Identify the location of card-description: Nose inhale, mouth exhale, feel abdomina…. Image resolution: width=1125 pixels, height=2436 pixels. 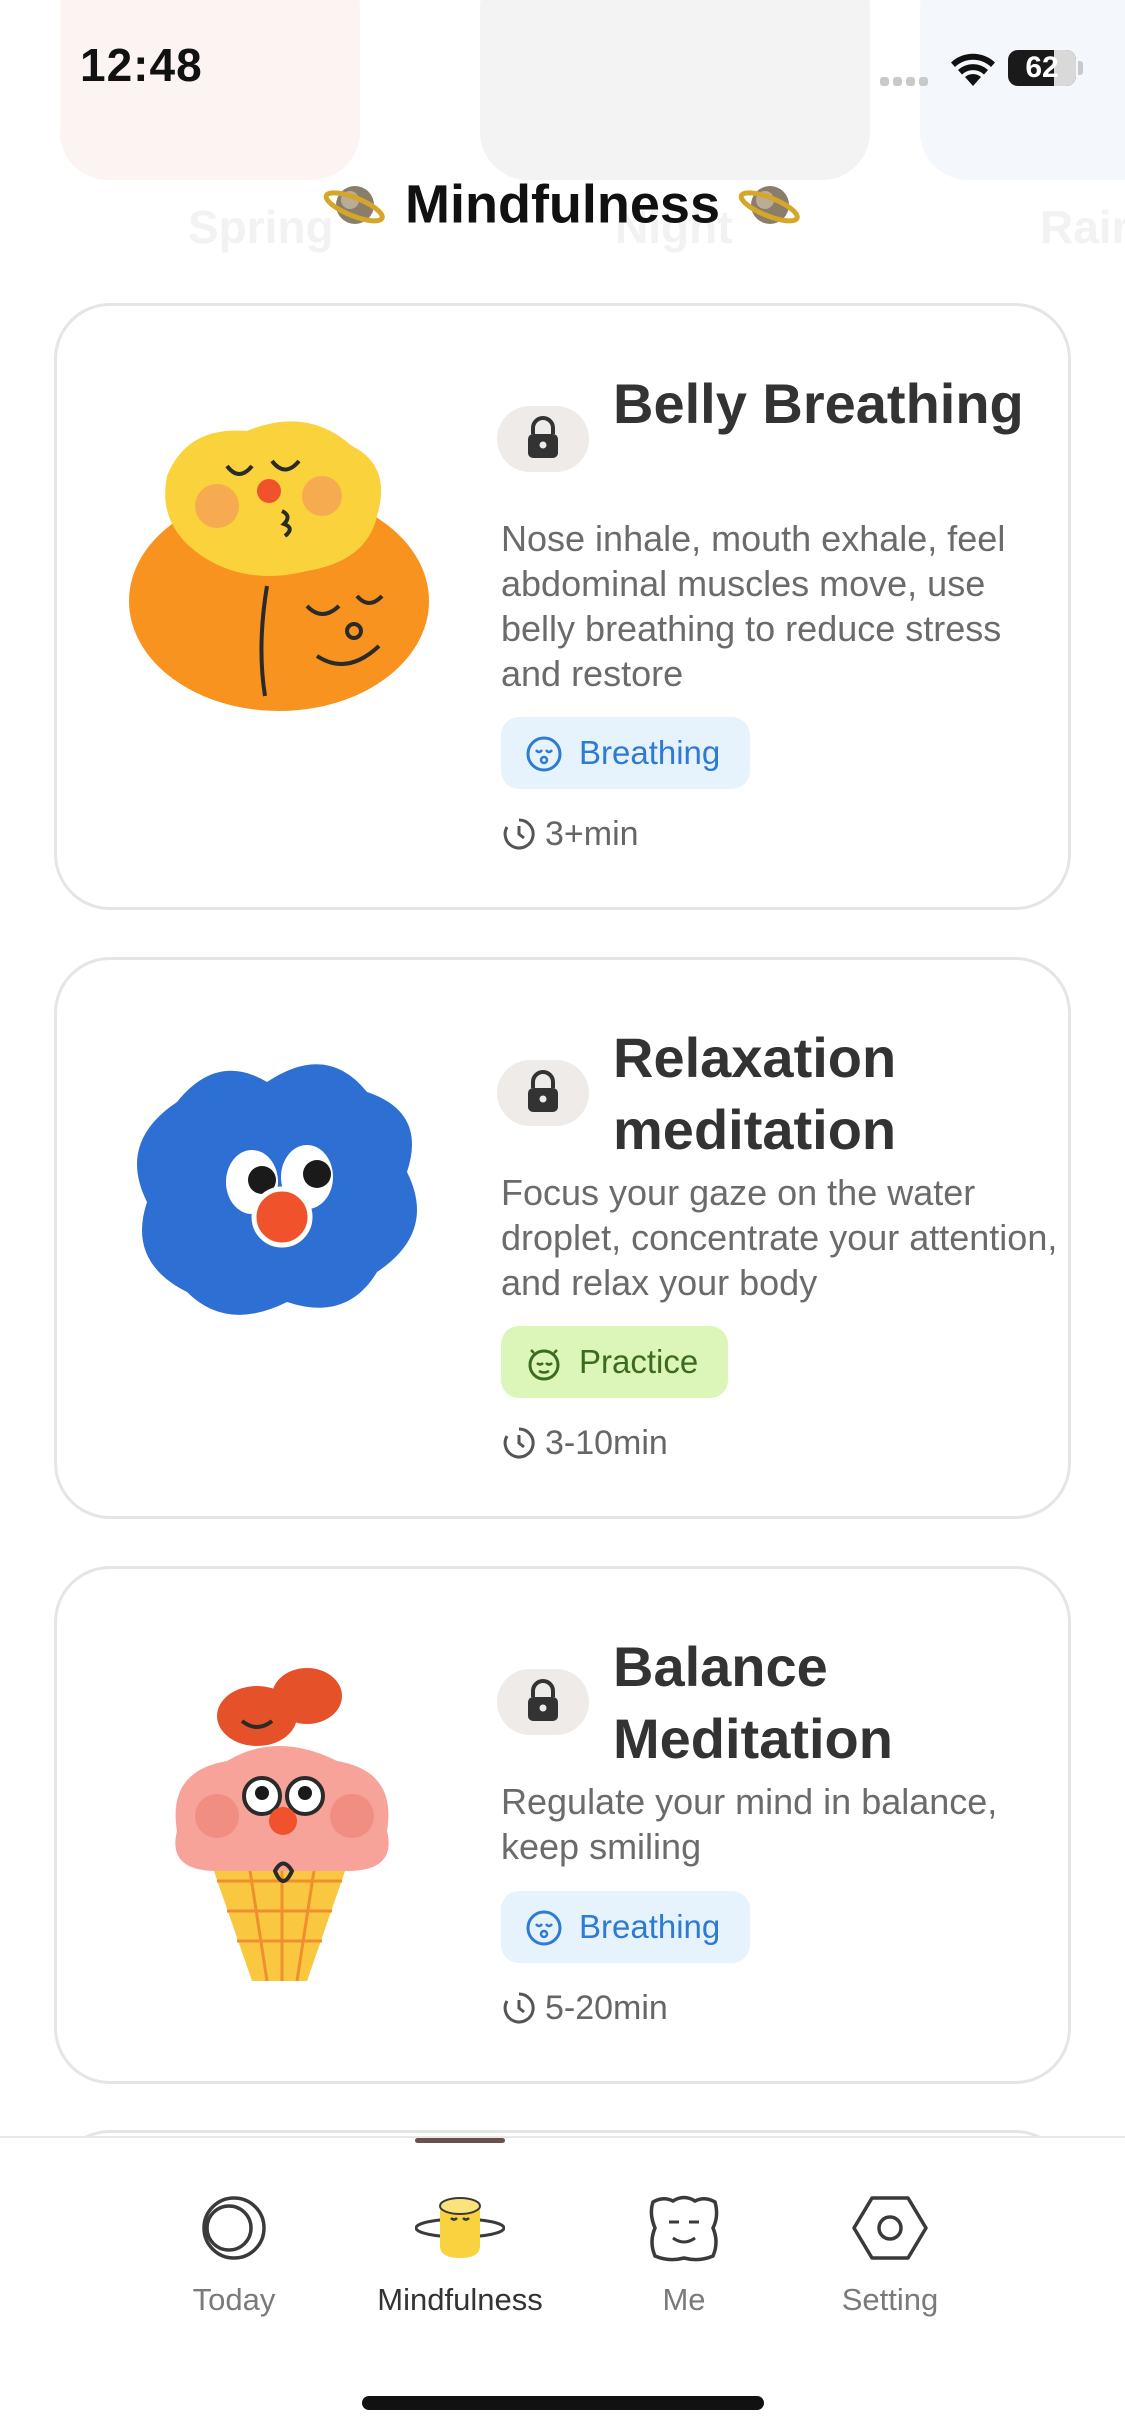
(753, 606).